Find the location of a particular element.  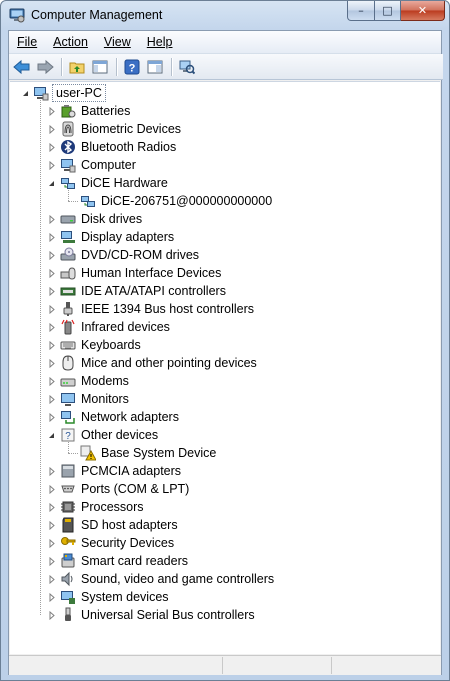

tree-node: Keyboards is located at coordinates (220, 345).